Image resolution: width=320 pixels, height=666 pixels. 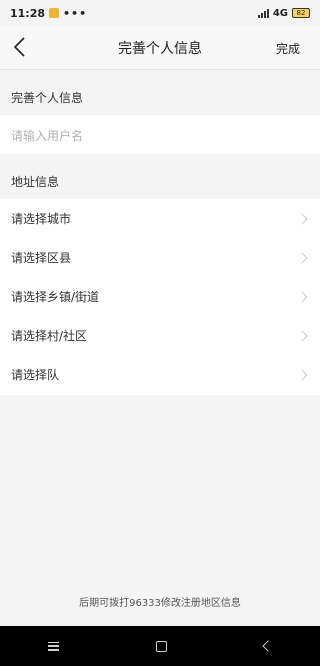 What do you see at coordinates (41, 258) in the screenshot?
I see `select-district-label: 请选择区县` at bounding box center [41, 258].